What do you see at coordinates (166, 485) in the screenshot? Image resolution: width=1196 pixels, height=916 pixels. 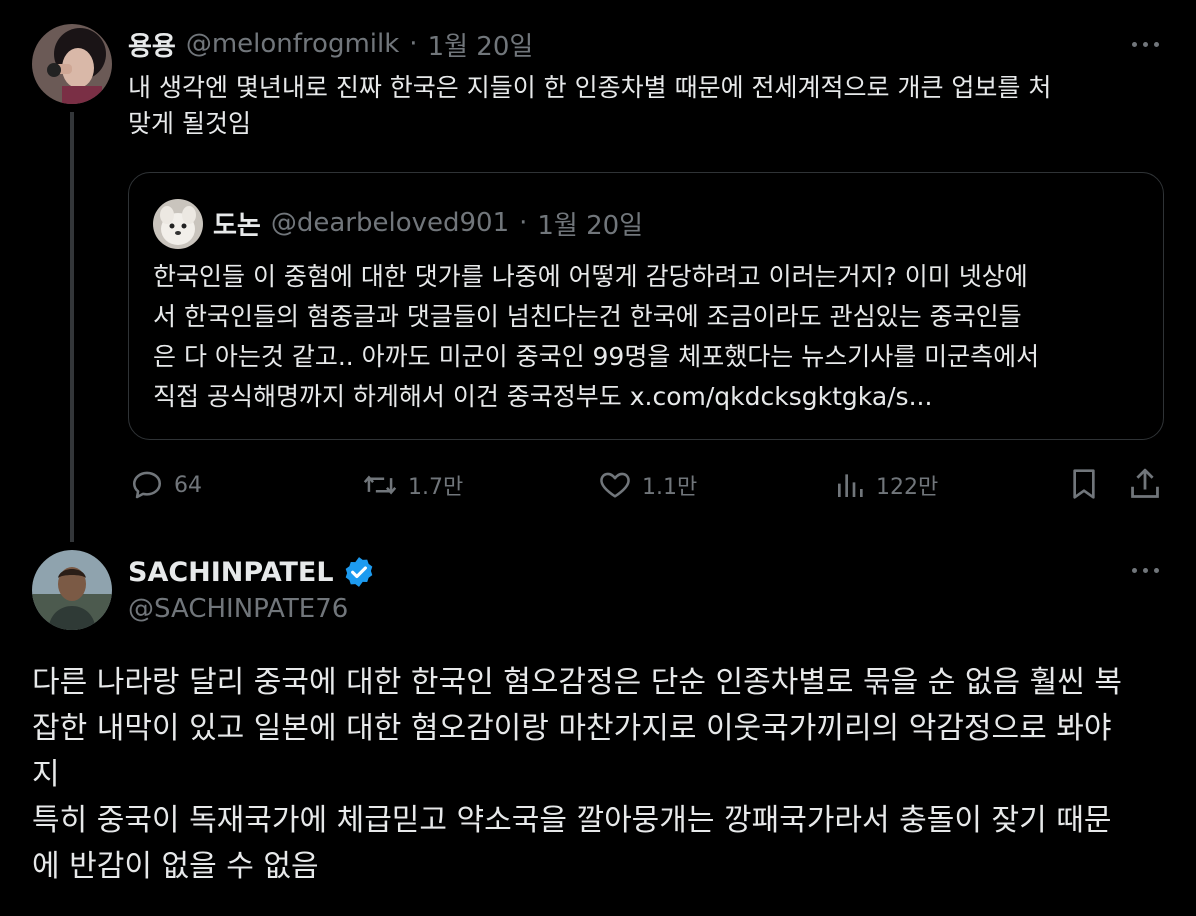 I see `reply-button: 64` at bounding box center [166, 485].